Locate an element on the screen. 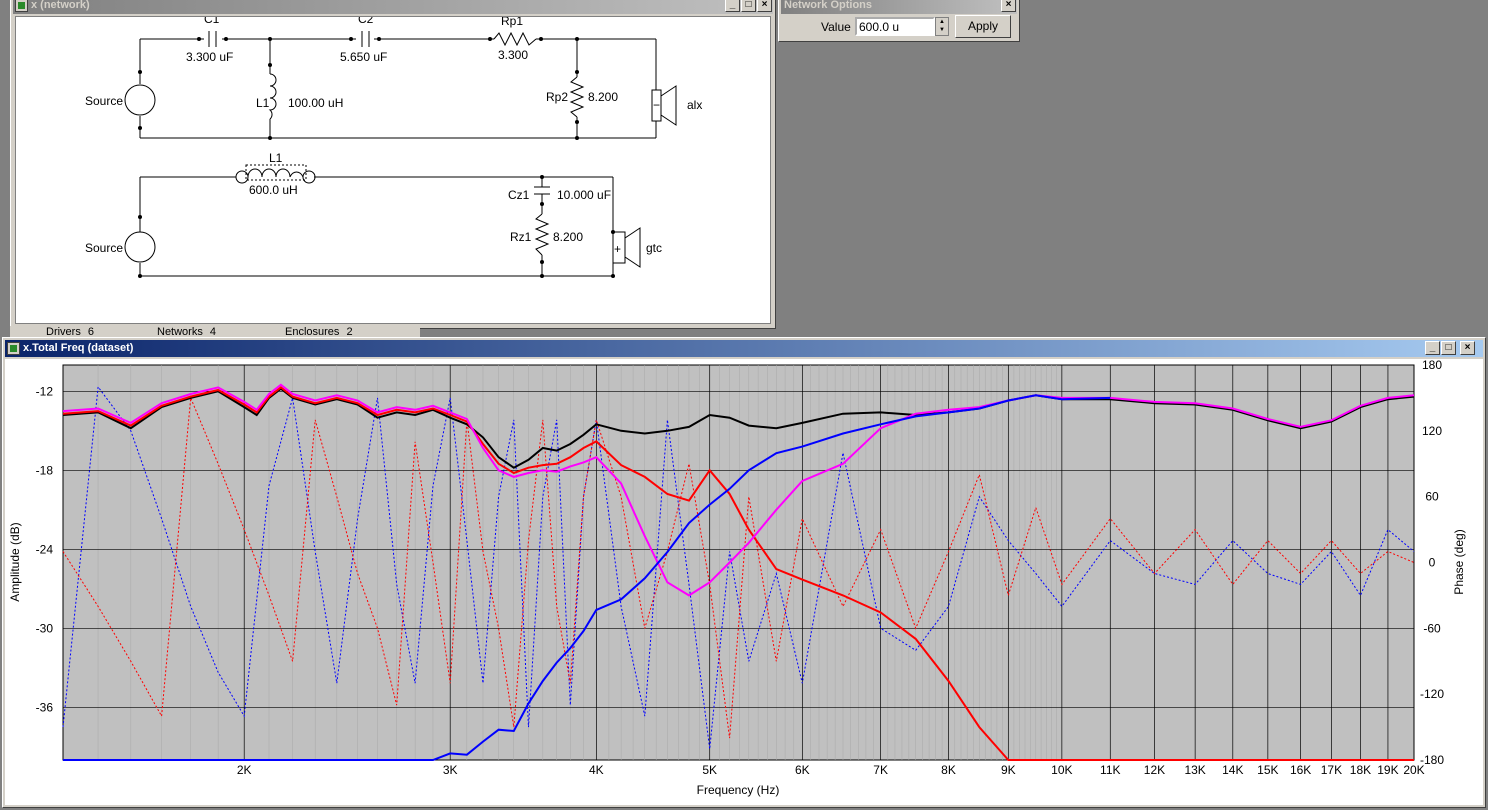 The width and height of the screenshot is (1488, 810). maximize-button: □ is located at coordinates (748, 6).